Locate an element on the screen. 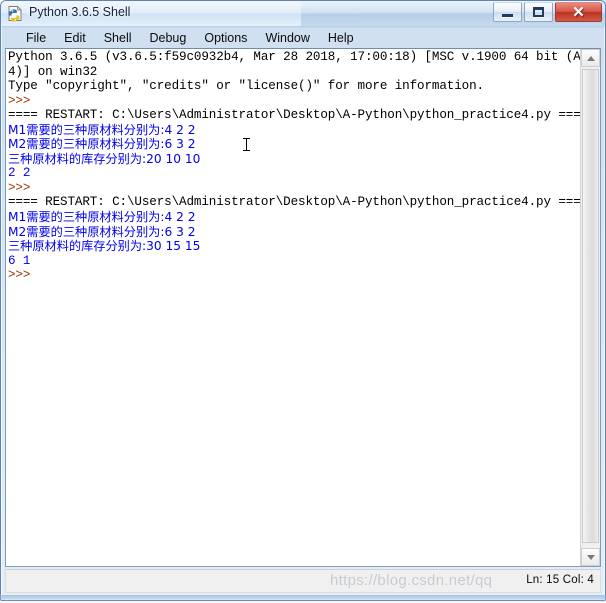 The image size is (606, 603). scroll-up-button is located at coordinates (590, 58).